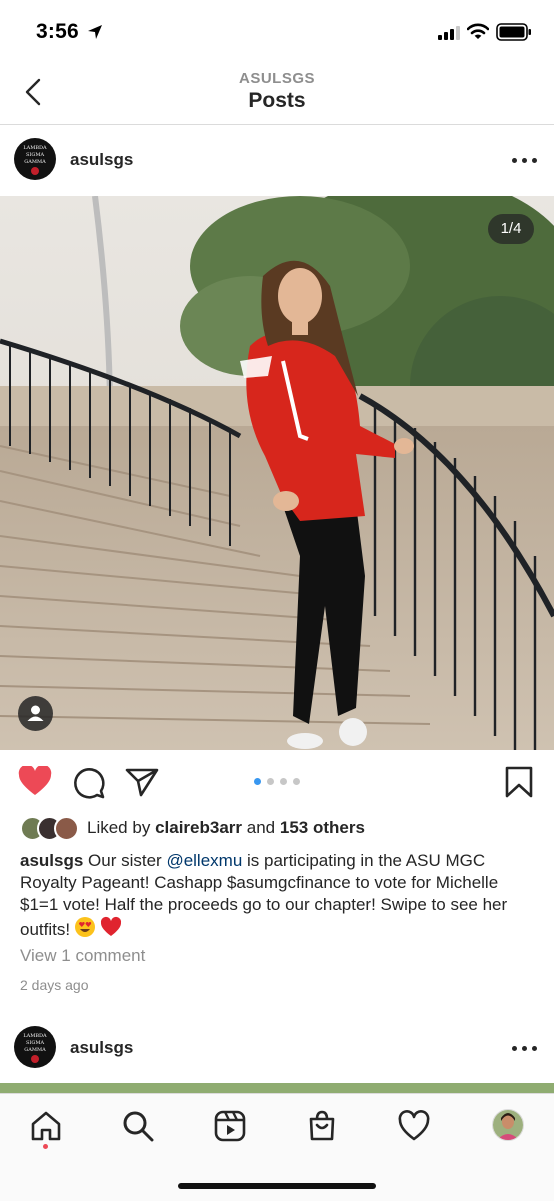 The image size is (554, 1201). What do you see at coordinates (54, 985) in the screenshot?
I see `post-timestamp: 2 days ago` at bounding box center [54, 985].